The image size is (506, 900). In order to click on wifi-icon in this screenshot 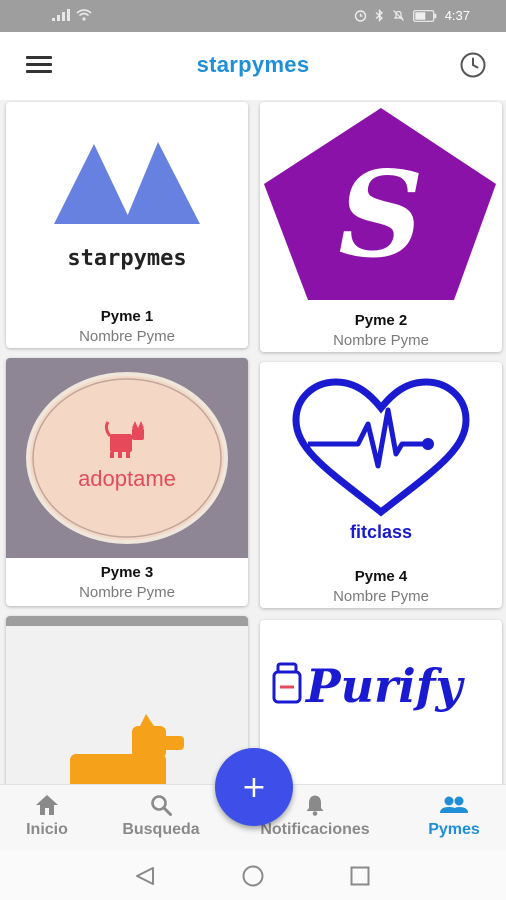, I will do `click(84, 15)`.